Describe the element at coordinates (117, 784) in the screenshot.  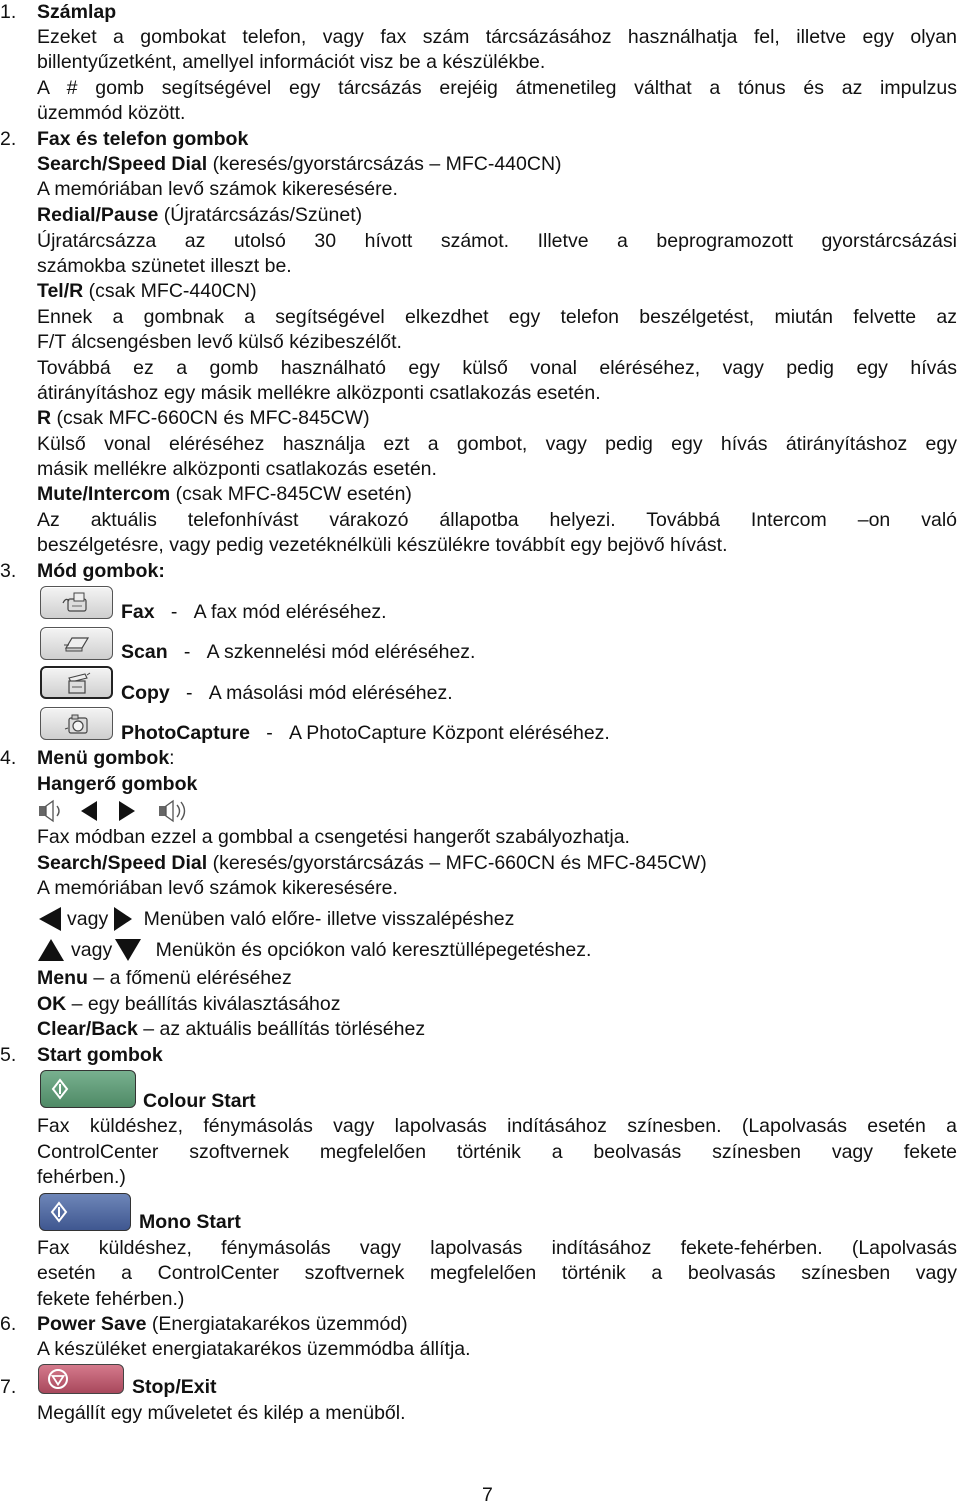
I see `subheading: Hangerő gombok` at that location.